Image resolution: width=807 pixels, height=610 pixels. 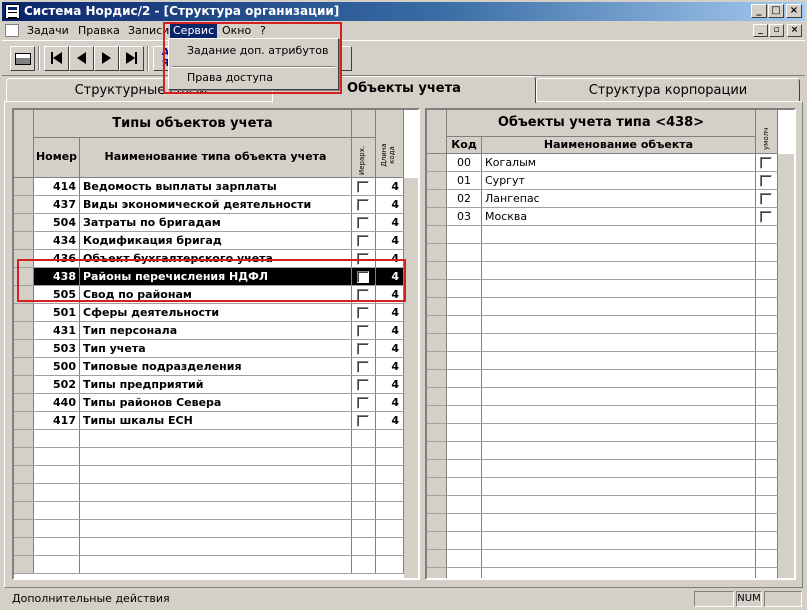 I want to click on menu-item-additional-attributes: Задание доп. атрибутов, so click(x=257, y=51).